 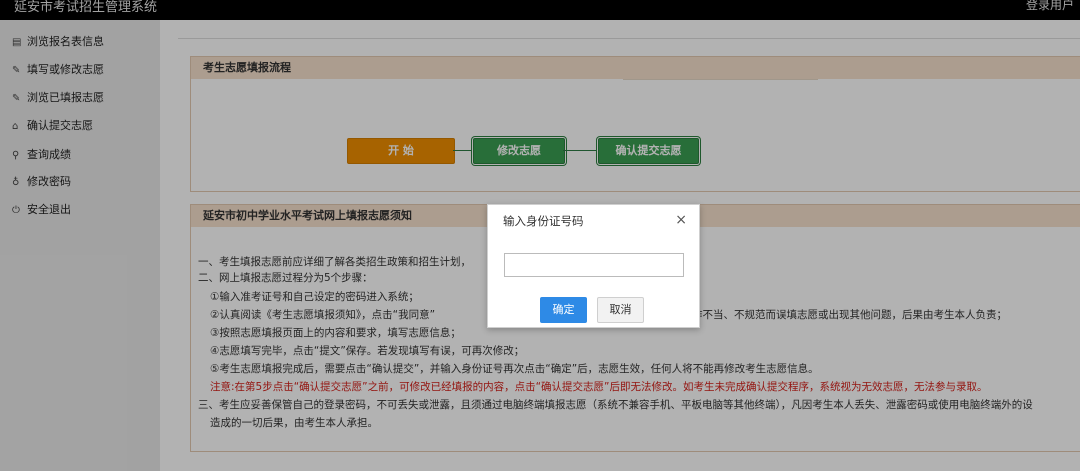 I want to click on id-number-input, so click(x=594, y=265).